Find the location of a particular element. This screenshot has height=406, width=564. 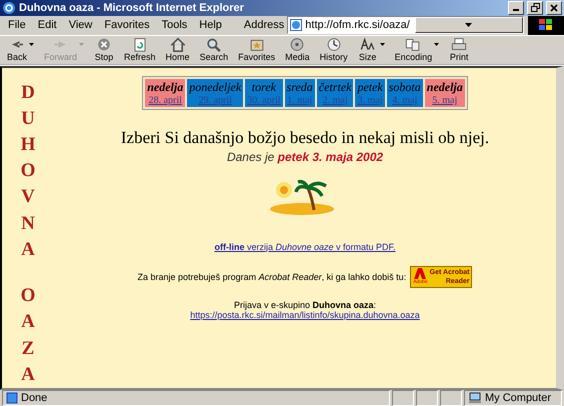

day-link: petek 3. maj is located at coordinates (370, 92).